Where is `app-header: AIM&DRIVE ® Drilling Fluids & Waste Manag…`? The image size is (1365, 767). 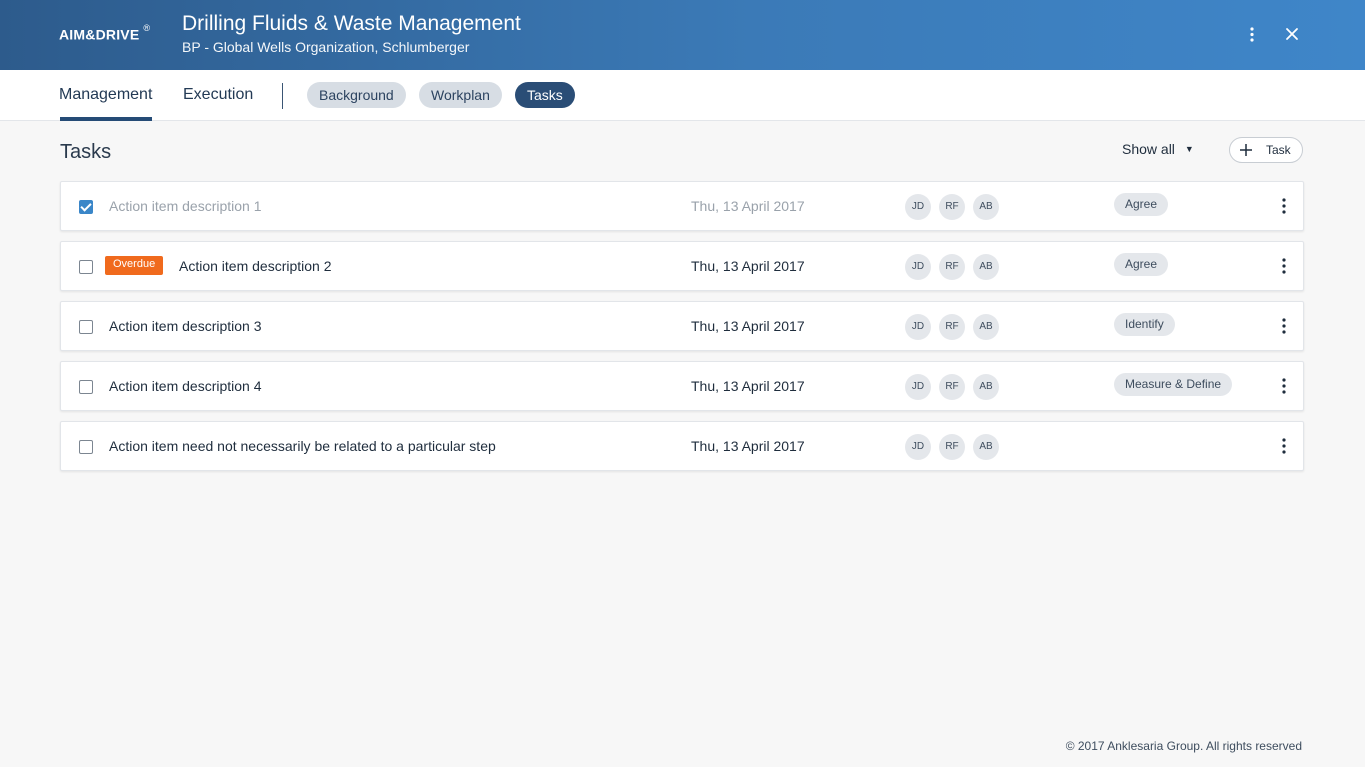
app-header: AIM&DRIVE ® Drilling Fluids & Waste Manag… is located at coordinates (682, 35).